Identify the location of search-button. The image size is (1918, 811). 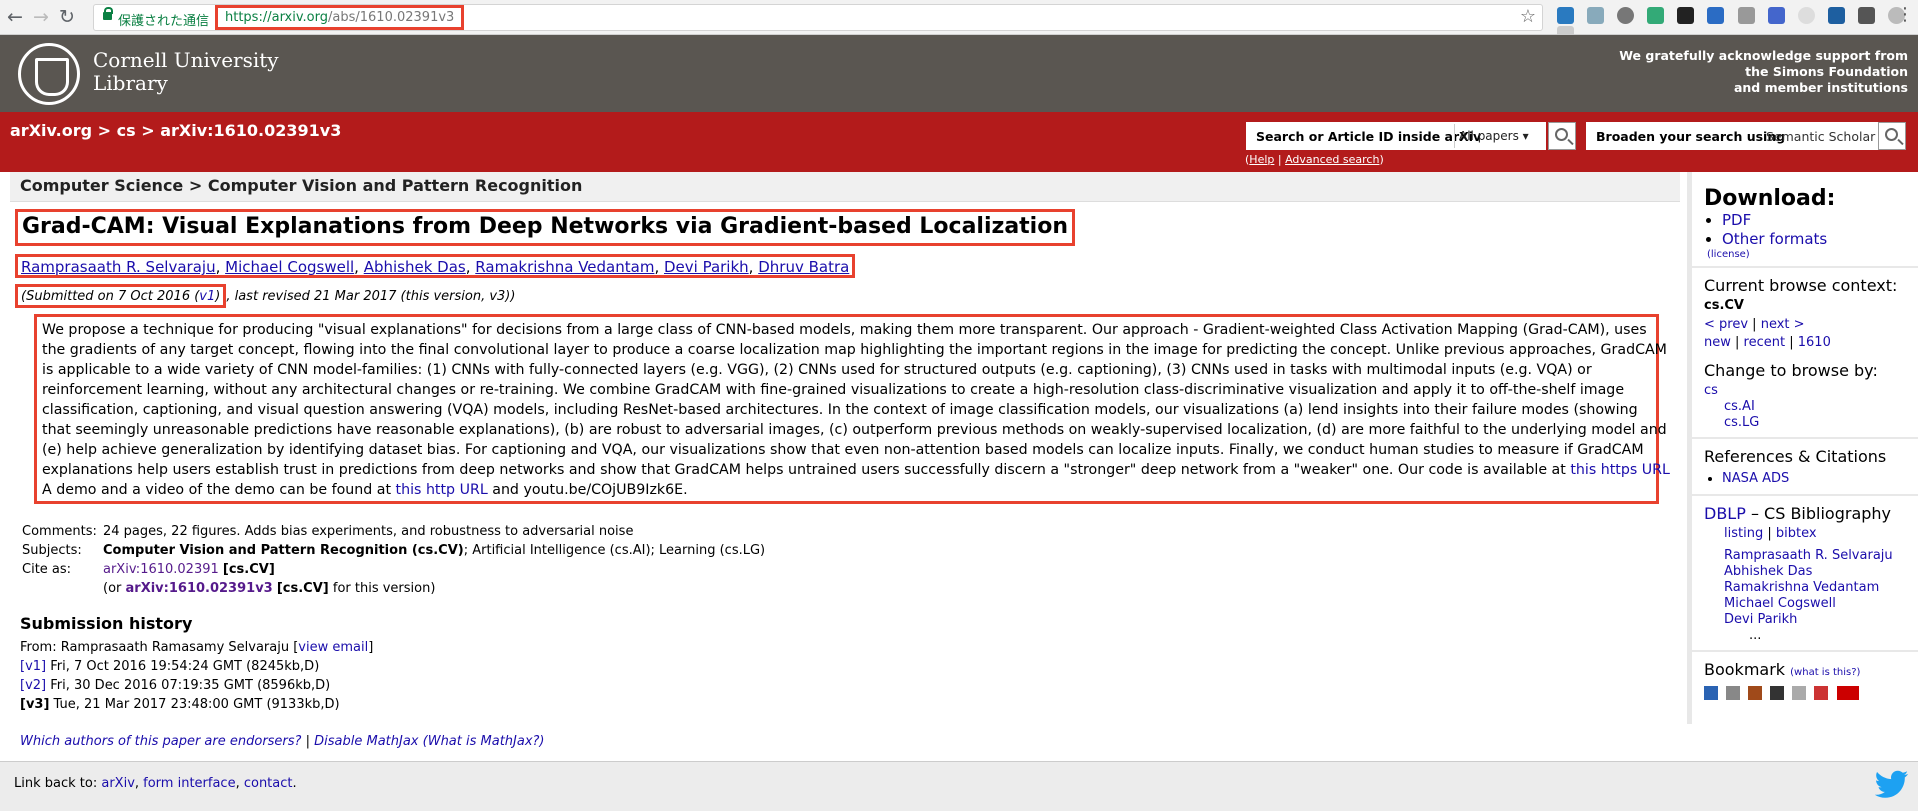
(1562, 136).